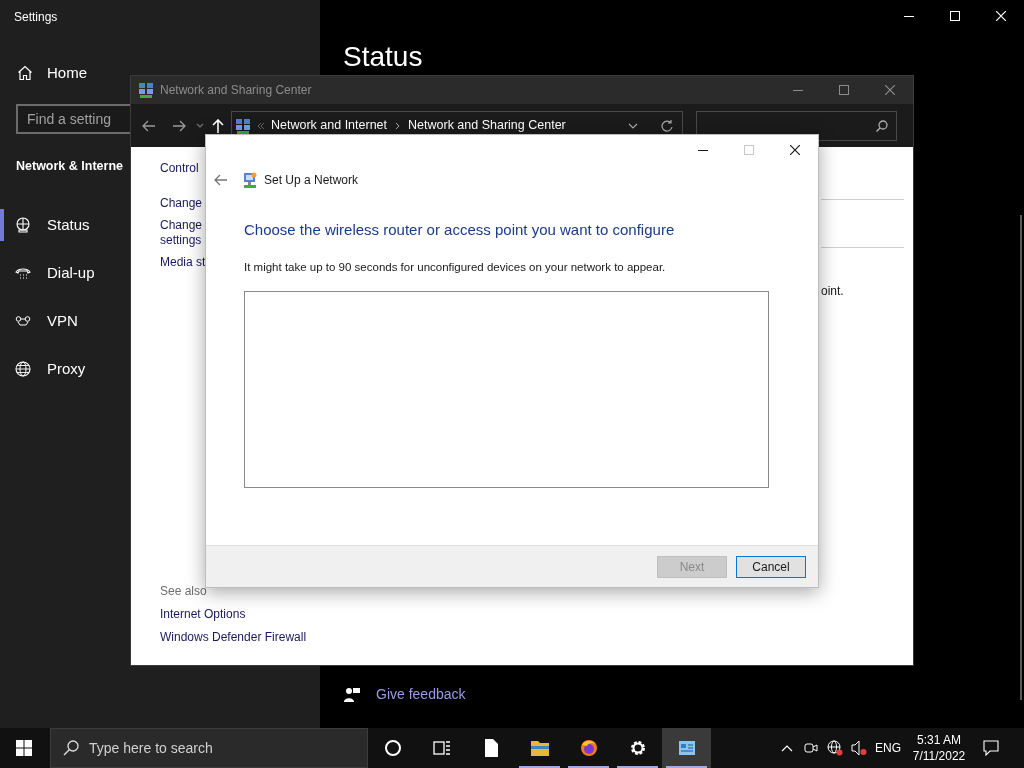  I want to click on nav-item: Status, so click(68, 225).